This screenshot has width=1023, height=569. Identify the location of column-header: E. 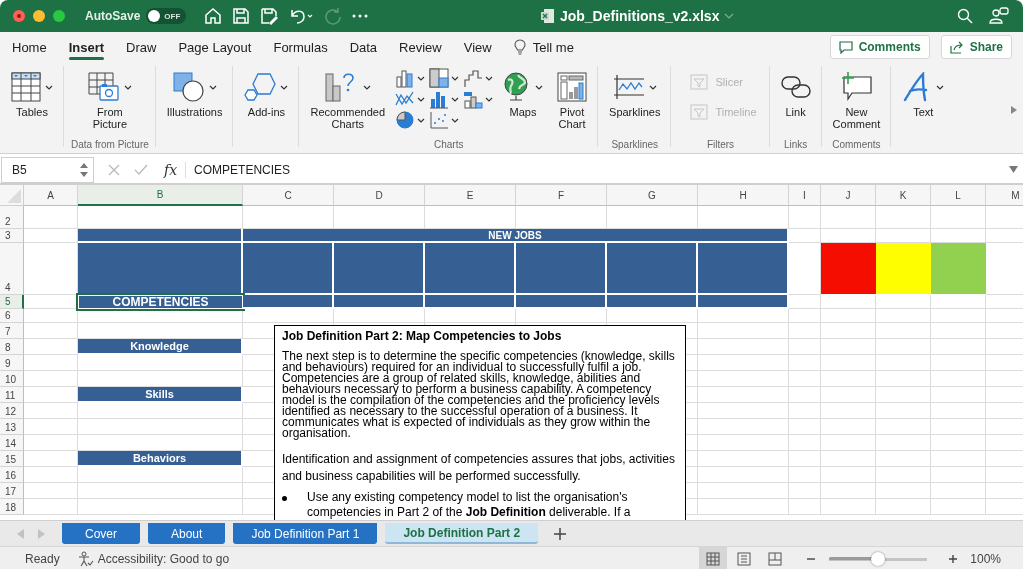
(470, 195).